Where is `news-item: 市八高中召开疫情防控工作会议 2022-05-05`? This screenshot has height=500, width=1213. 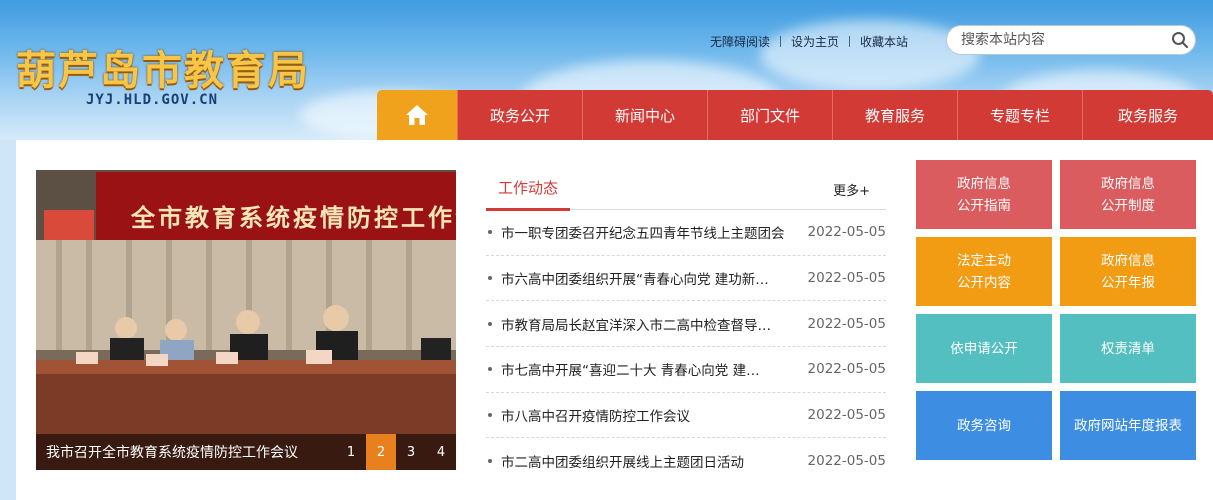 news-item: 市八高中召开疫情防控工作会议 2022-05-05 is located at coordinates (686, 416).